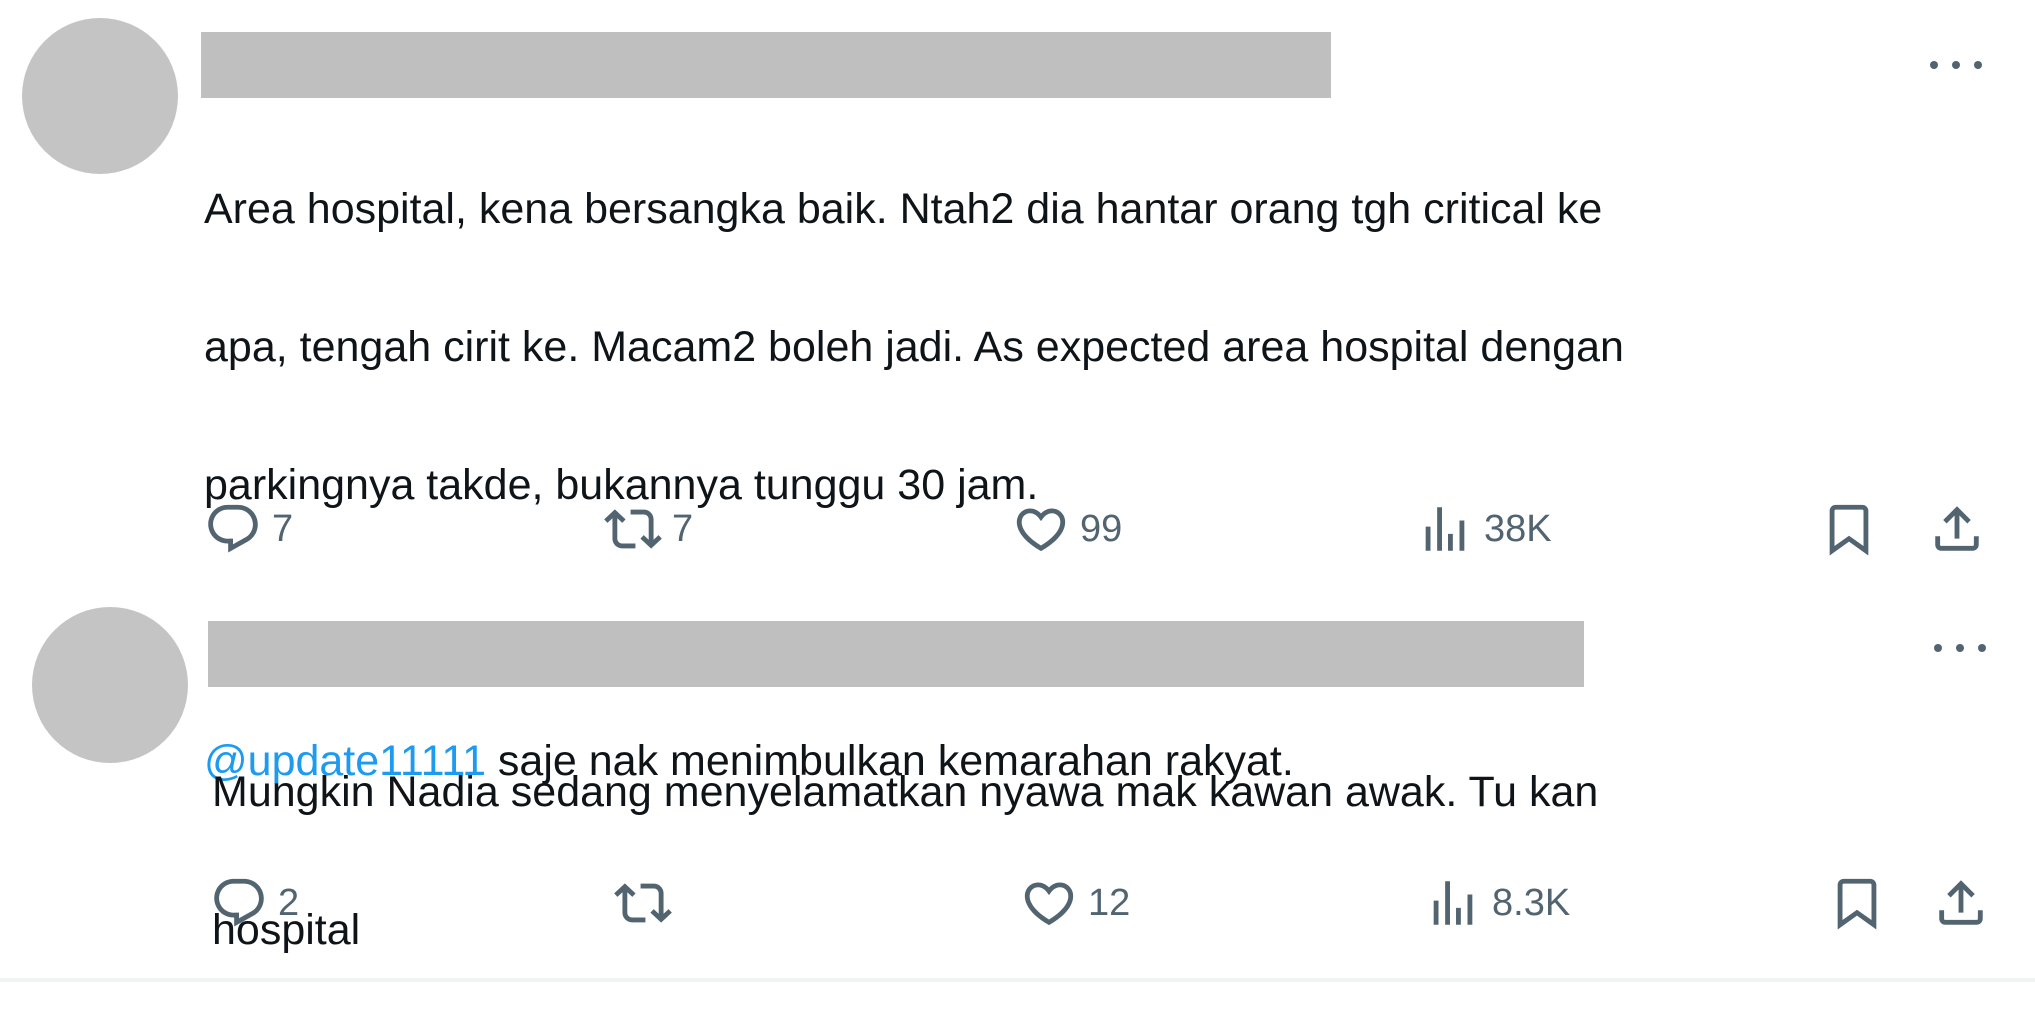  What do you see at coordinates (1101, 528) in the screenshot?
I see `like-count: 99` at bounding box center [1101, 528].